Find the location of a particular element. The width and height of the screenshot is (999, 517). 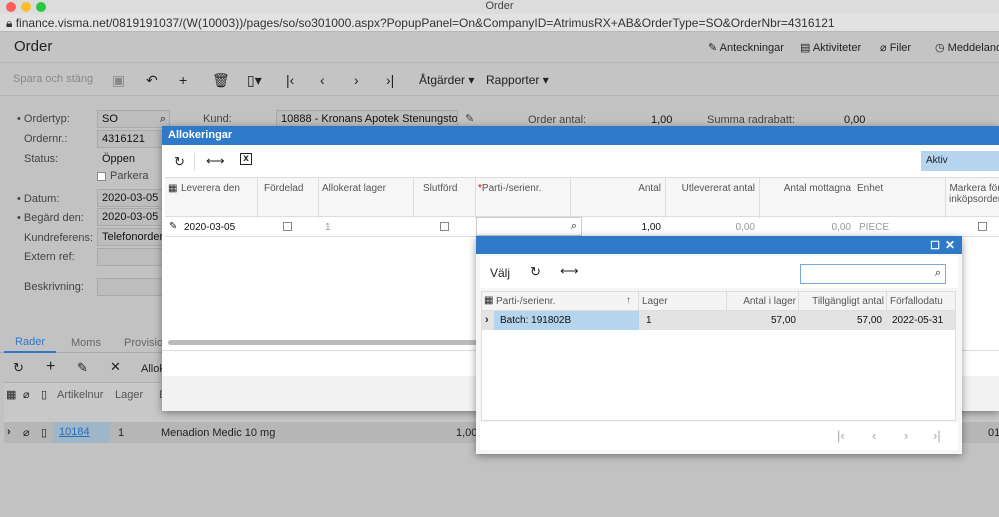

close-window-button is located at coordinates (11, 7).